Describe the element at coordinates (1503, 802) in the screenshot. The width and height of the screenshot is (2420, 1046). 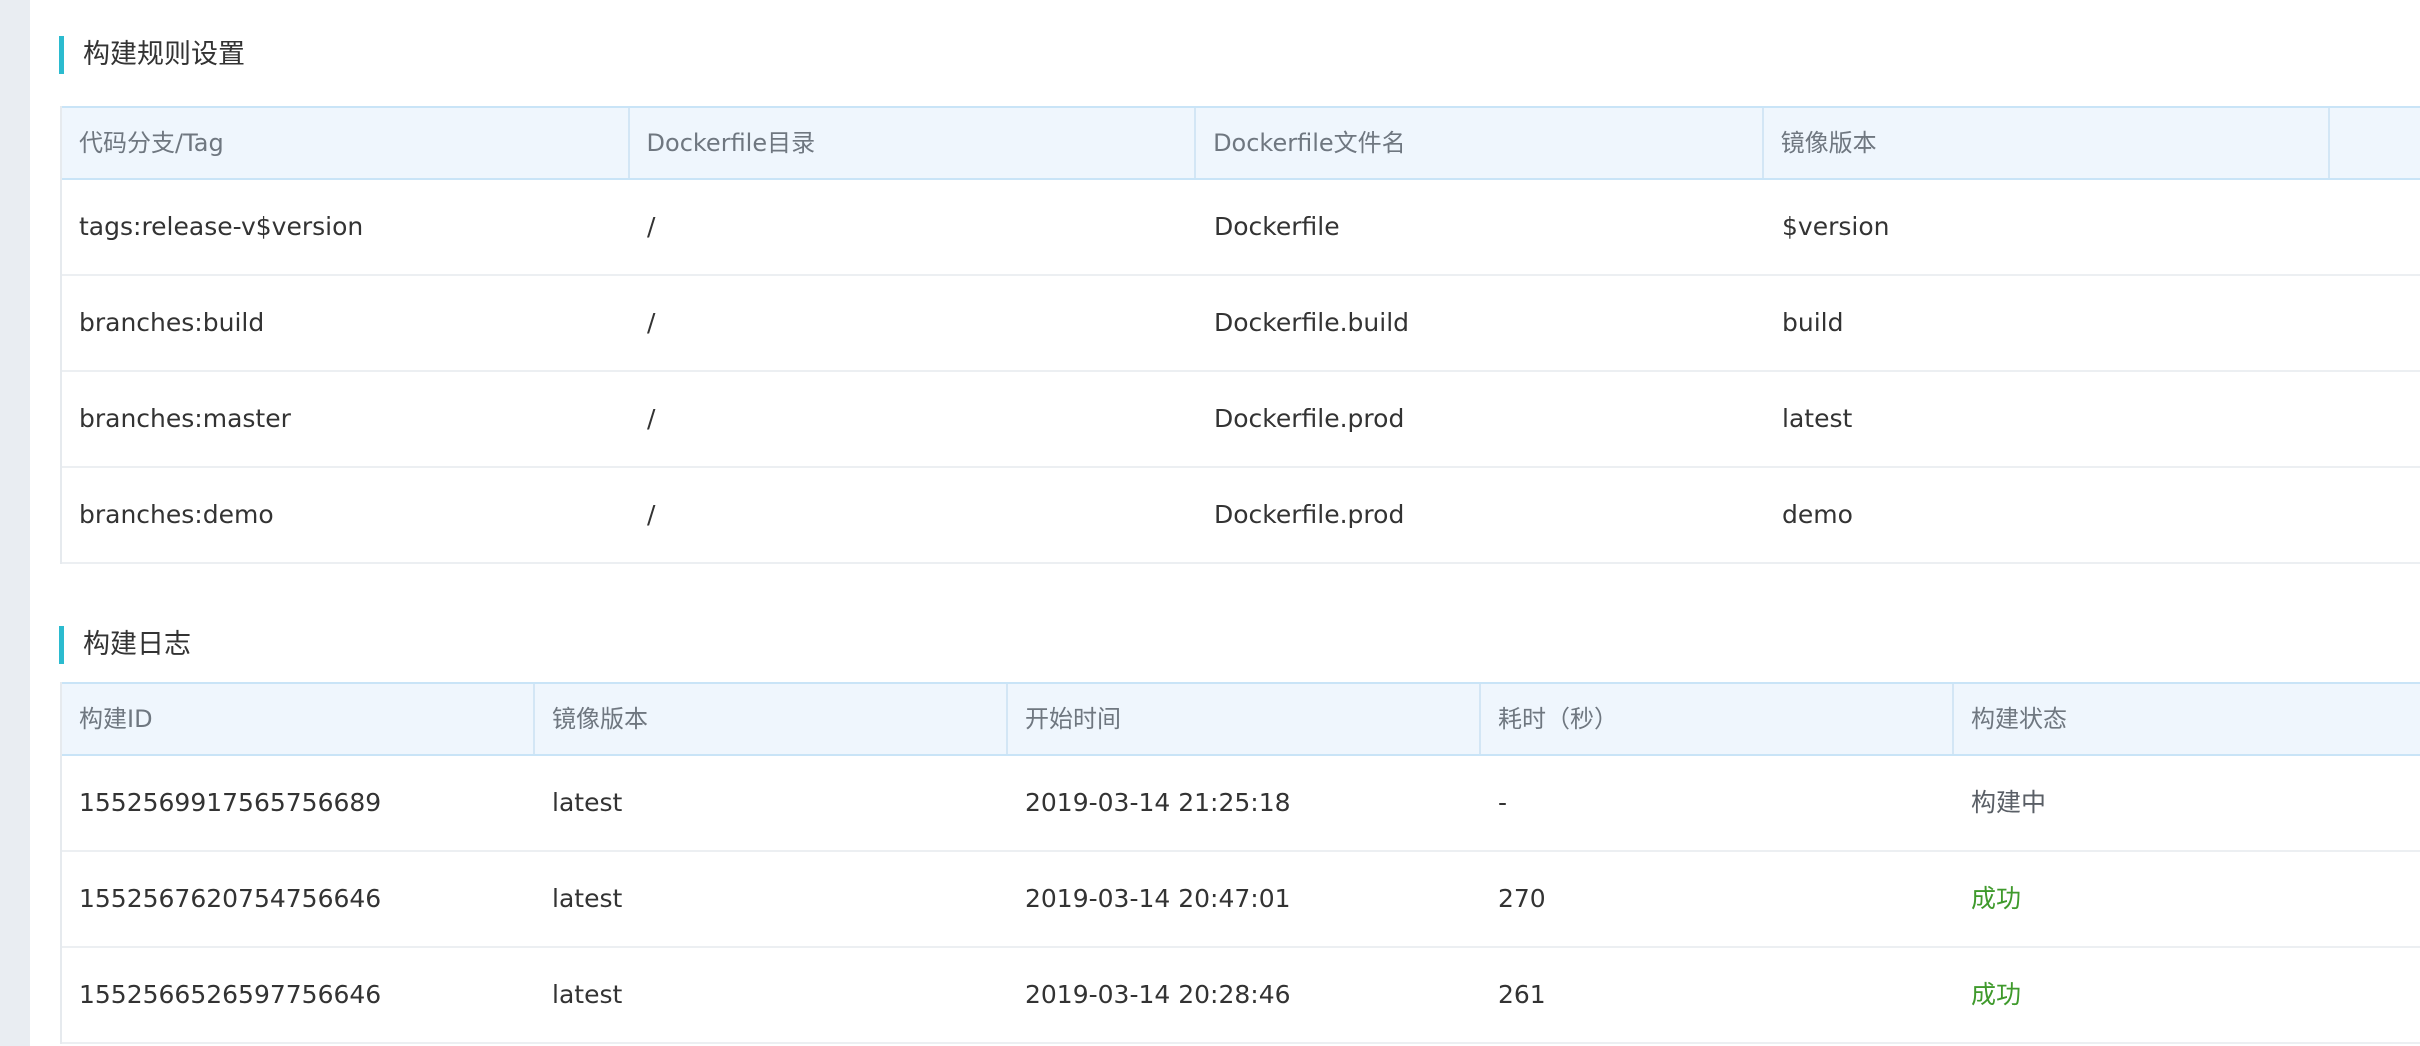
I see `log-duration: -` at that location.